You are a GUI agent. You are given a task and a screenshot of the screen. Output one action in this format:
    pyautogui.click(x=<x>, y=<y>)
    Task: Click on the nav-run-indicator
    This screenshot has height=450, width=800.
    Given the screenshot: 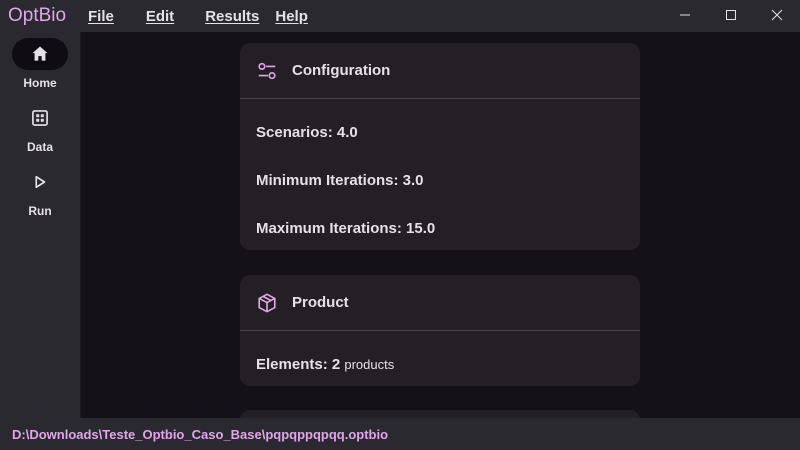 What is the action you would take?
    pyautogui.click(x=40, y=182)
    